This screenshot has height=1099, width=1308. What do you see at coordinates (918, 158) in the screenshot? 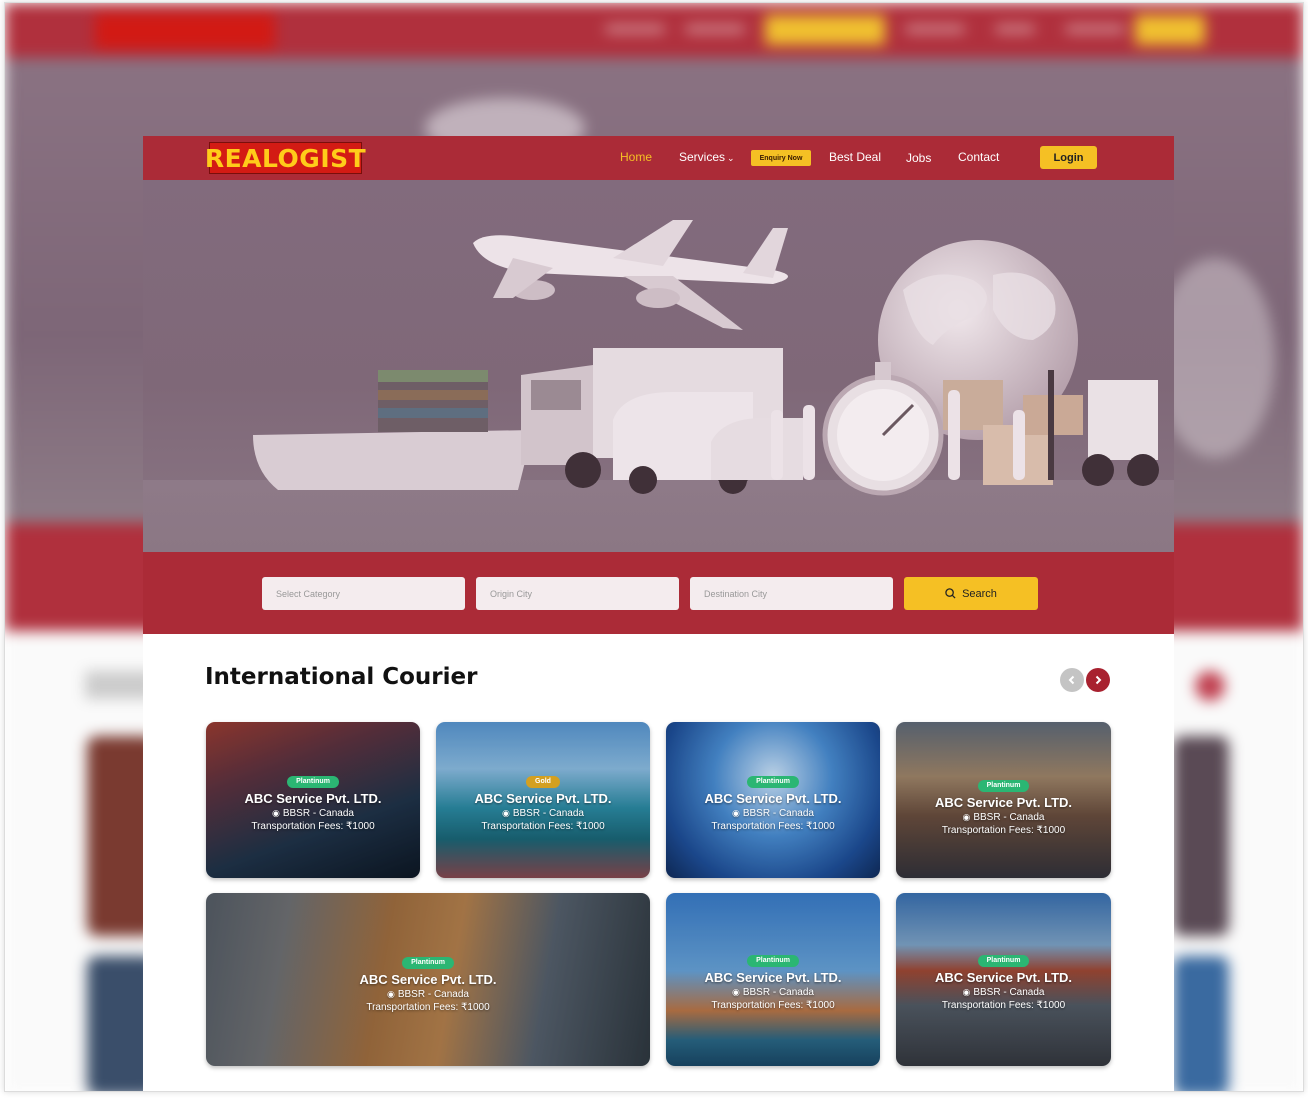
I see `nav-jobs: Jobs` at bounding box center [918, 158].